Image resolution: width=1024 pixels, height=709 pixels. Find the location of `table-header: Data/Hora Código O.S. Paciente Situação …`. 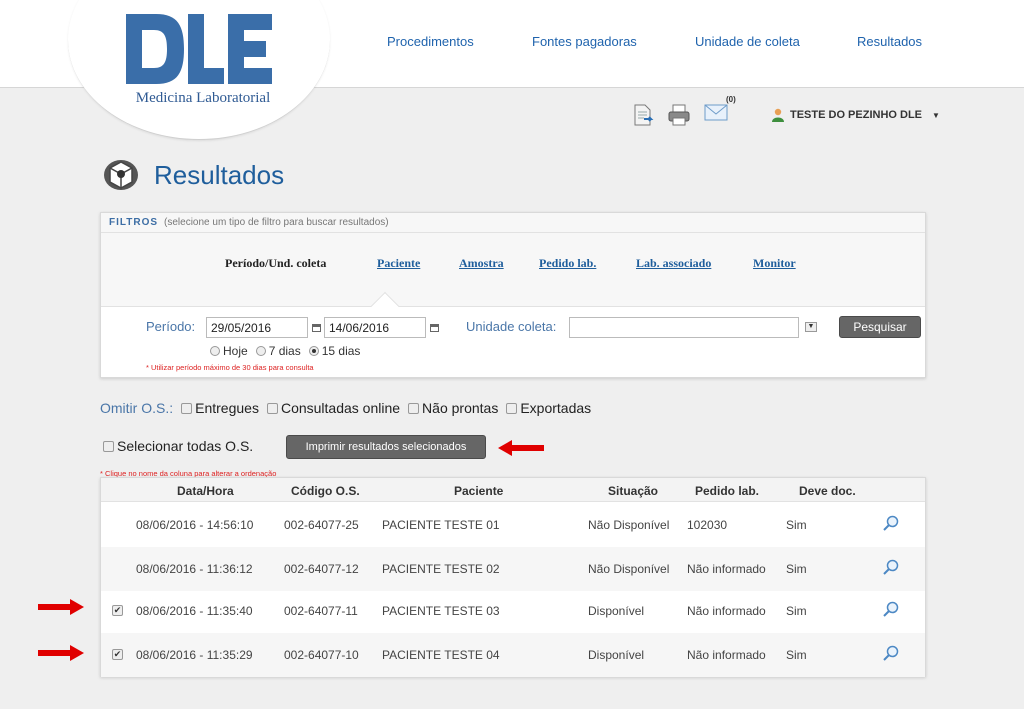

table-header: Data/Hora Código O.S. Paciente Situação … is located at coordinates (513, 490).